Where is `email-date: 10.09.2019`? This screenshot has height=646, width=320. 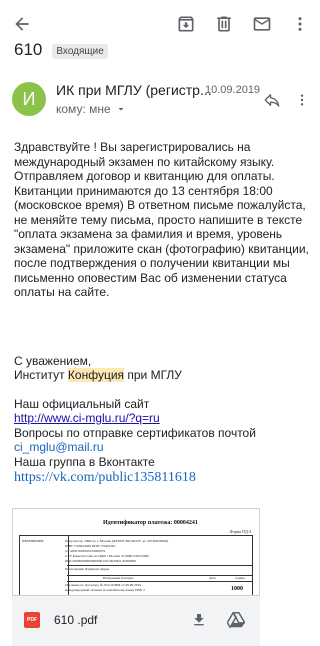
email-date: 10.09.2019 is located at coordinates (233, 90).